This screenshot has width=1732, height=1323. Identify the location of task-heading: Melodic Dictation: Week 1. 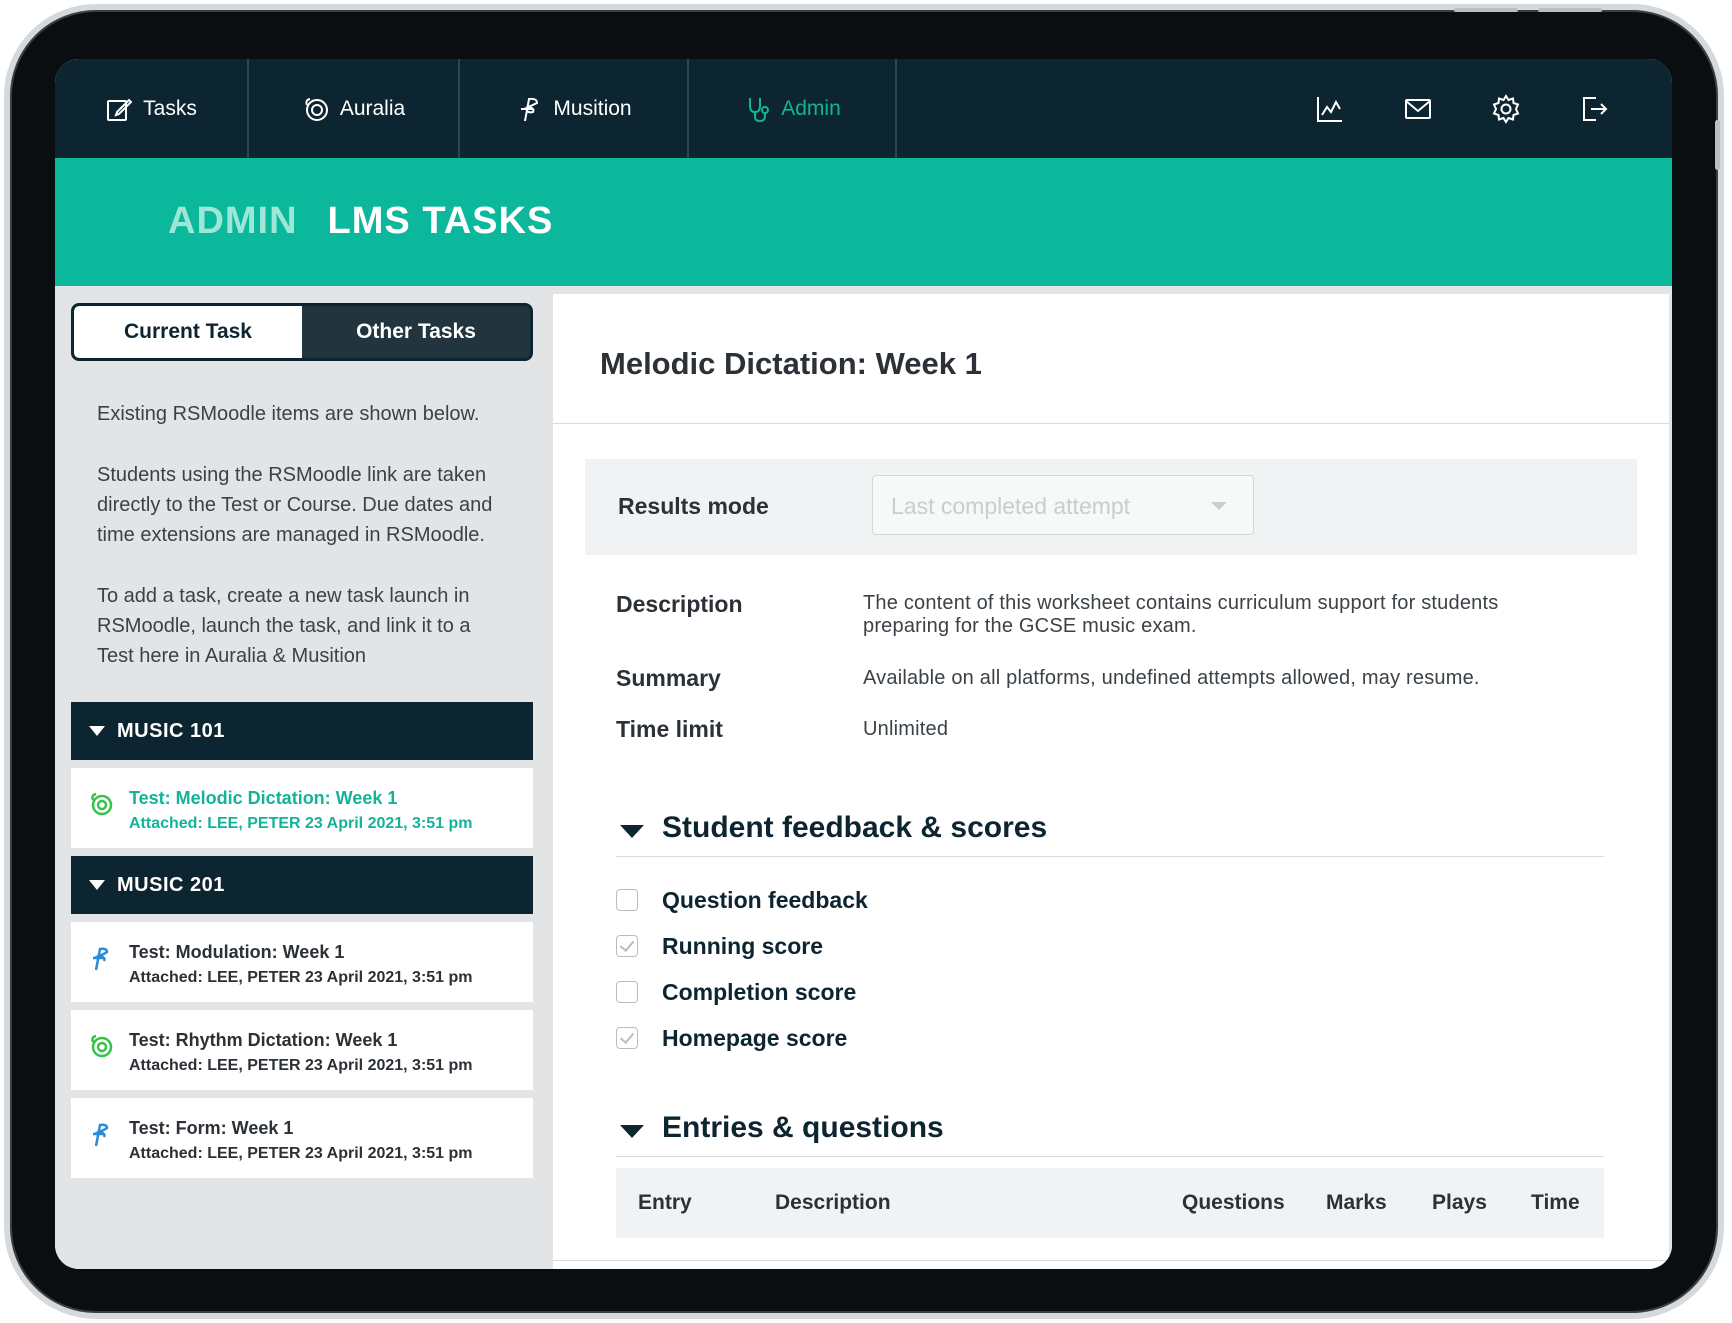
(791, 363).